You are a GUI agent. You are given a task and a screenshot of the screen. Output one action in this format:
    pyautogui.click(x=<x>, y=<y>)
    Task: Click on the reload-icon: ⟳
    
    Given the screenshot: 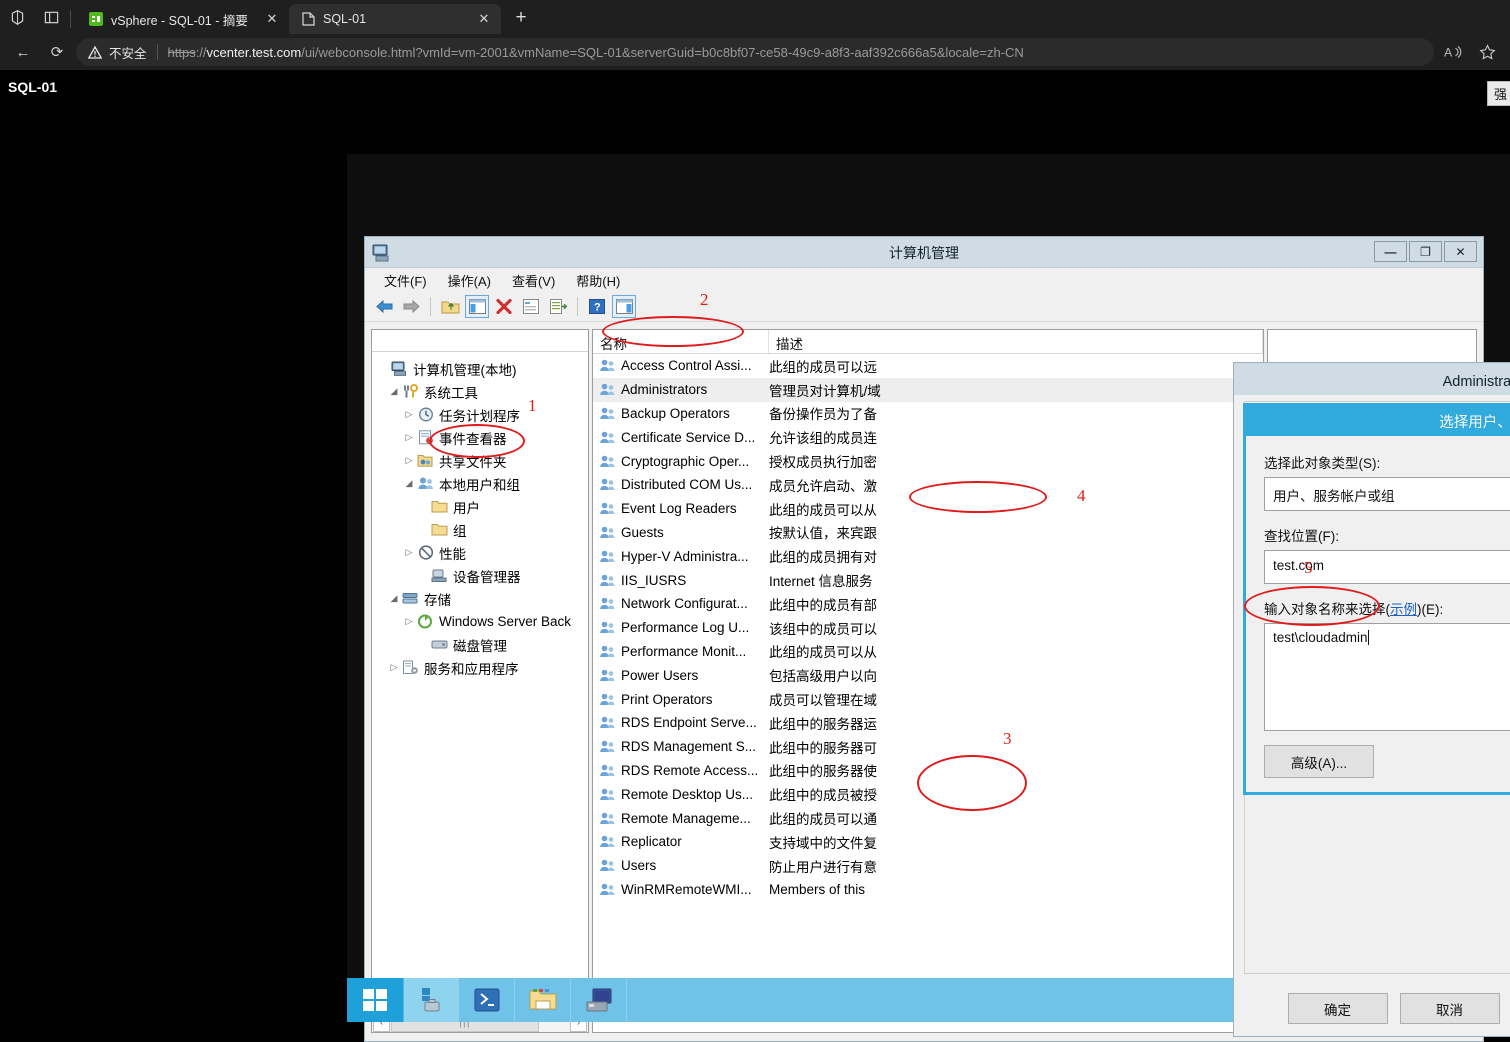 What is the action you would take?
    pyautogui.click(x=57, y=52)
    